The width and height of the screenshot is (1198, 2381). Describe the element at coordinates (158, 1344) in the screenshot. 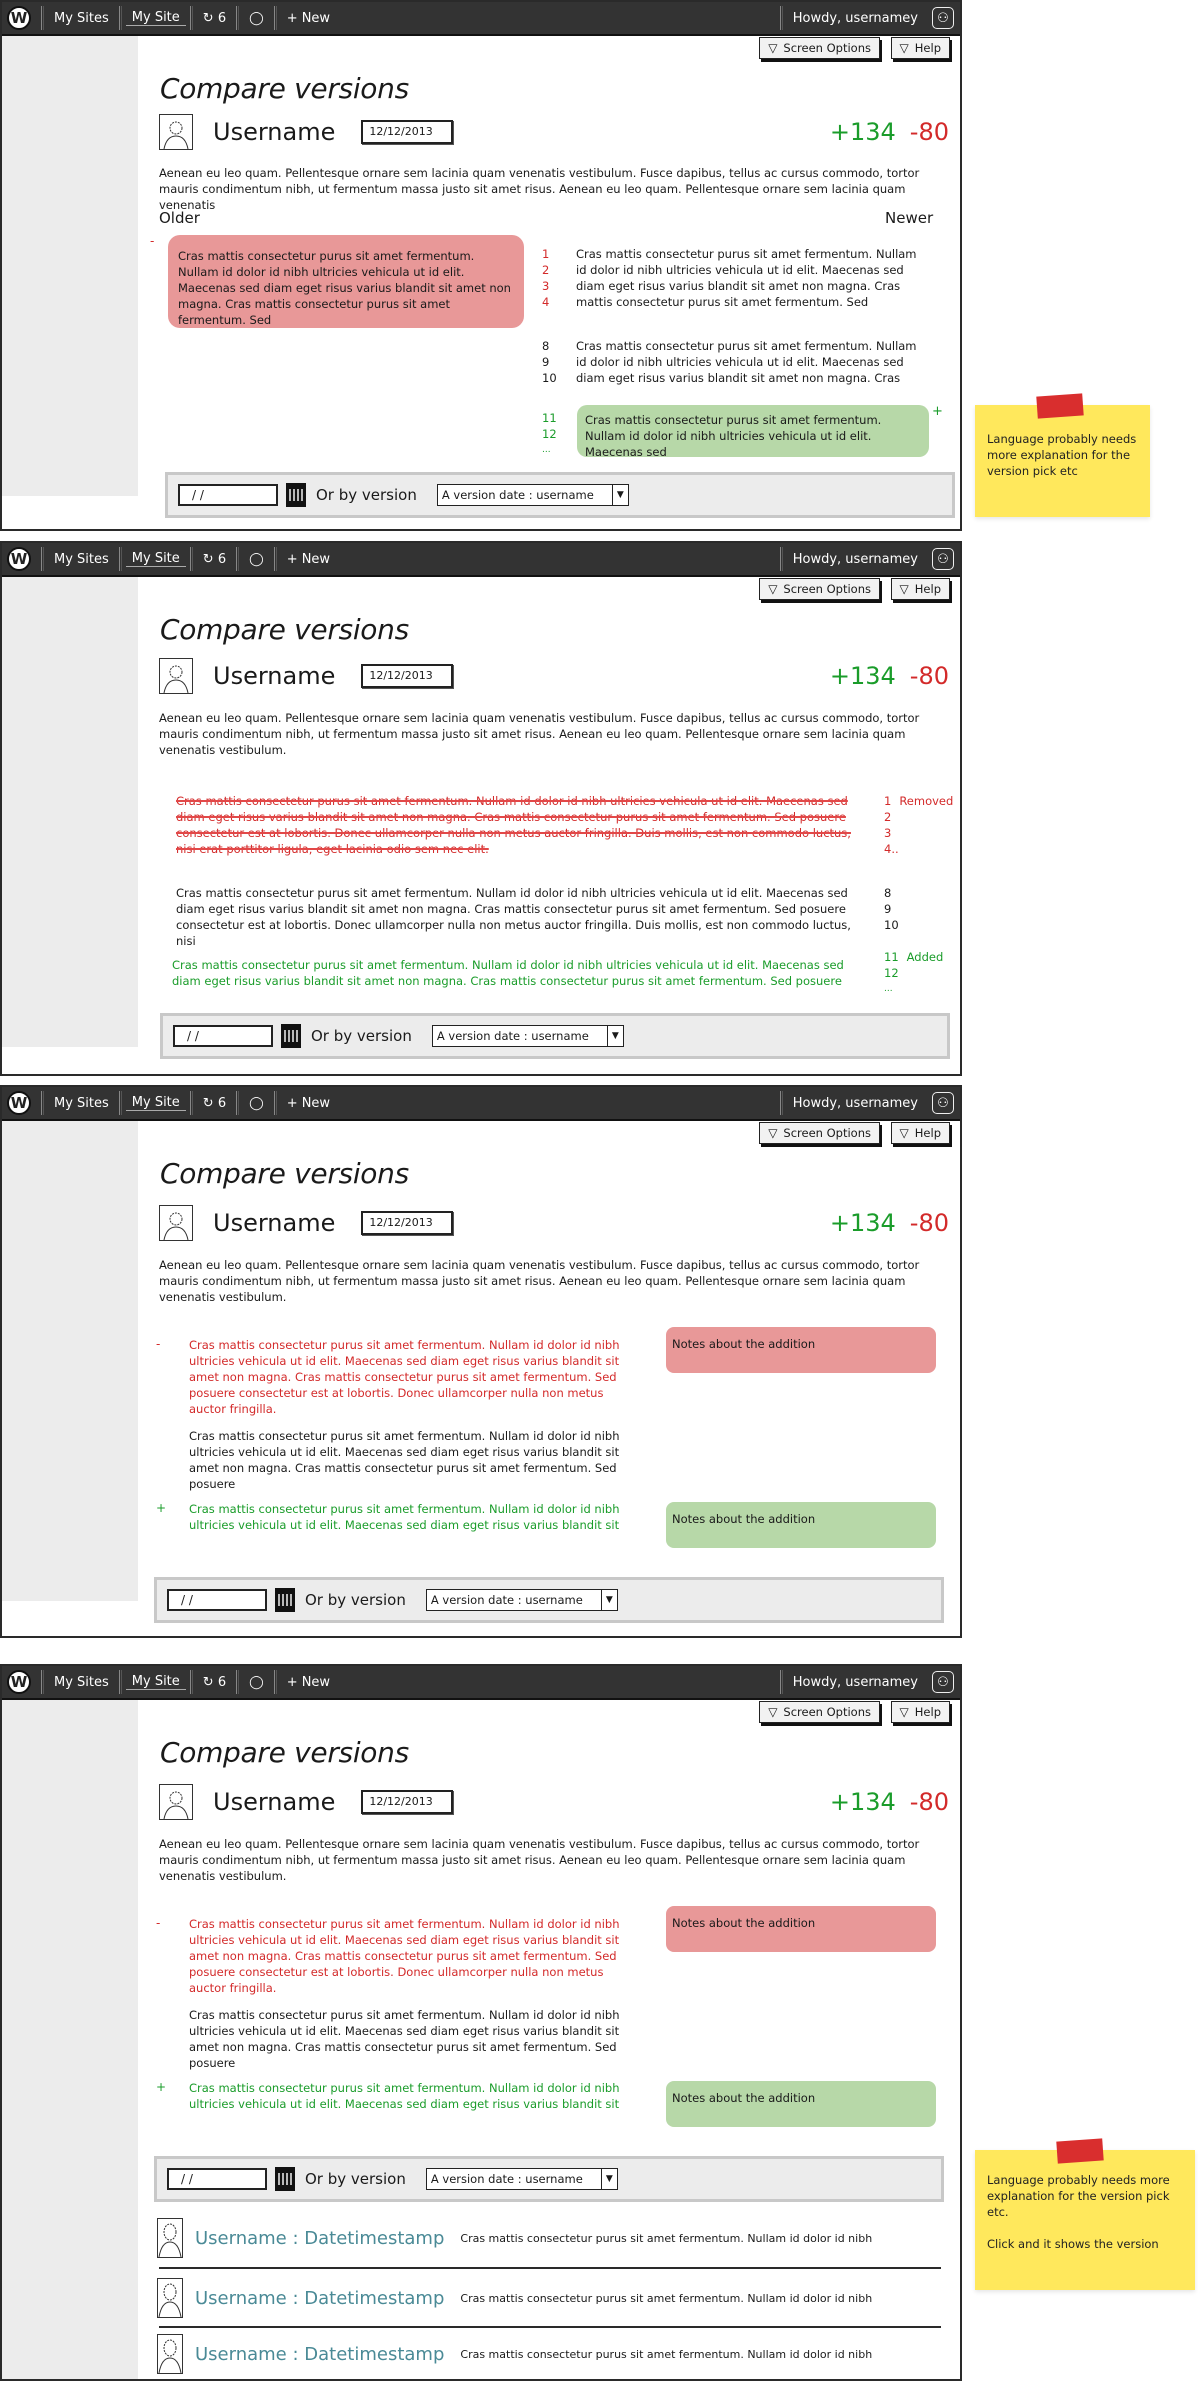

I see `removed-marker: -` at that location.